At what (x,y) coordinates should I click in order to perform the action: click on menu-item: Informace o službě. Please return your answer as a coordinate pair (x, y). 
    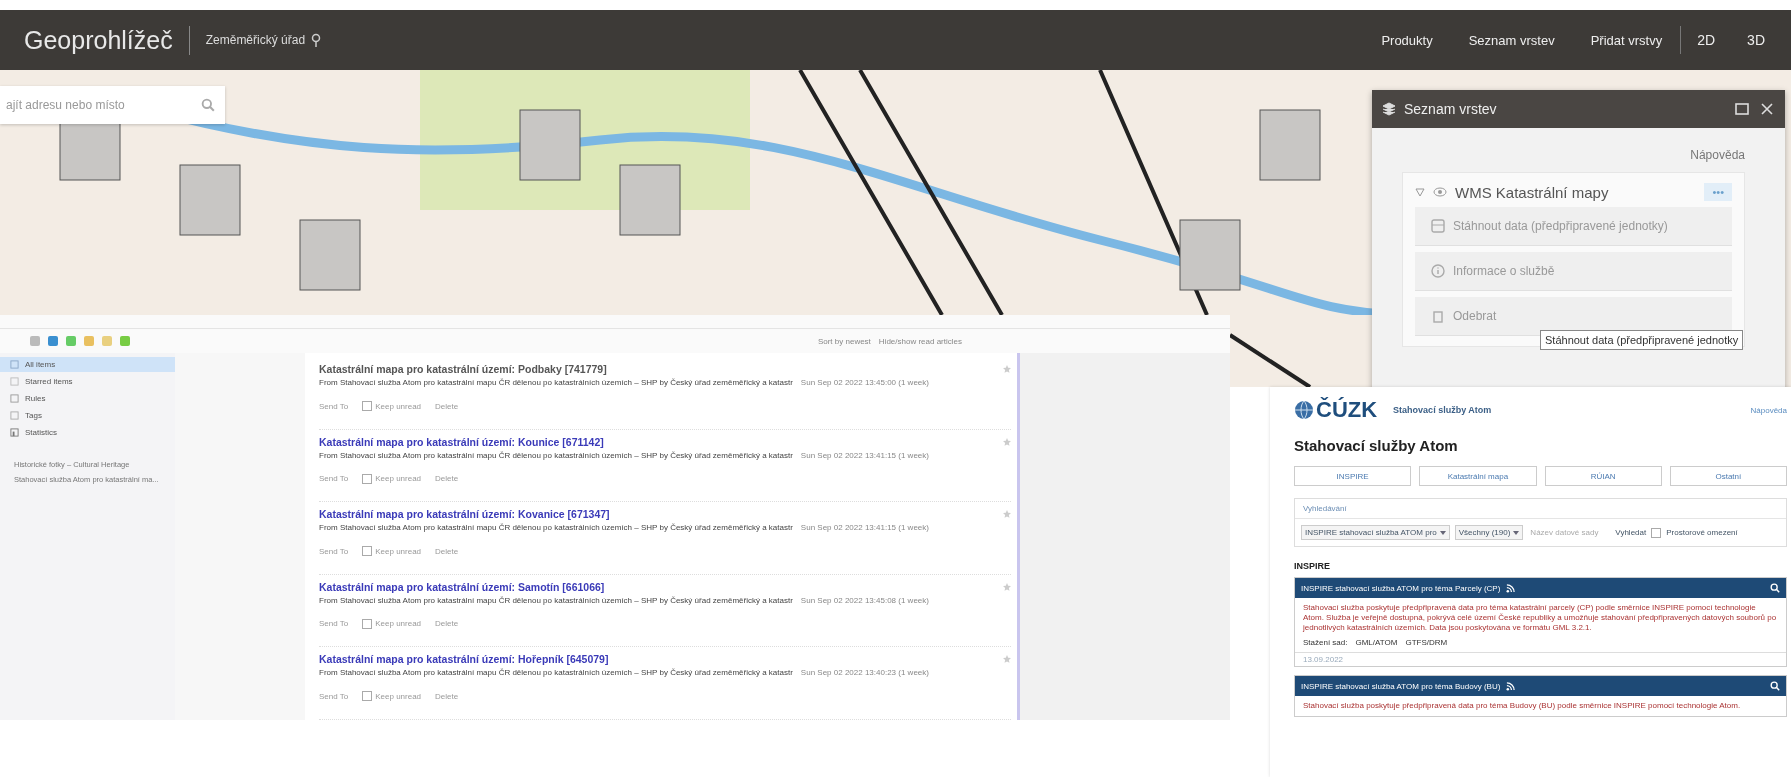
    Looking at the image, I should click on (1573, 271).